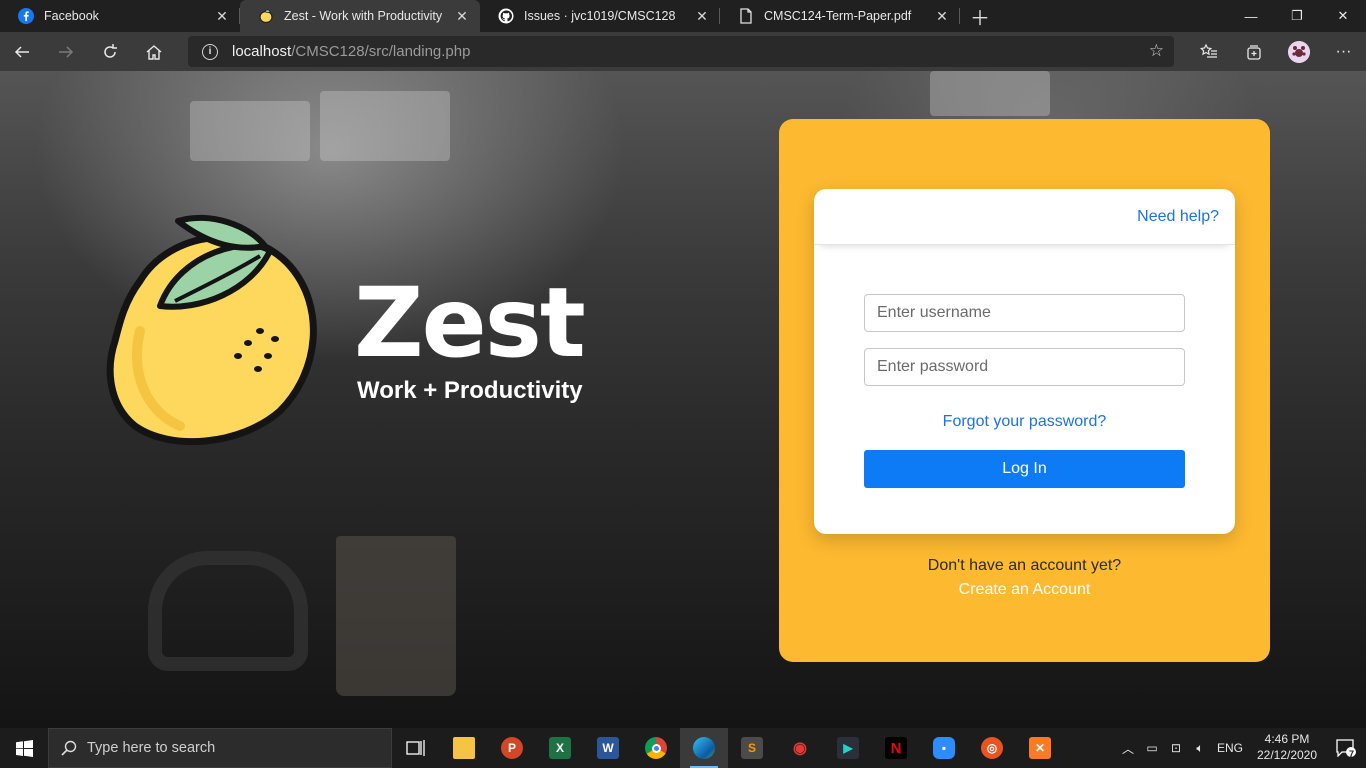 This screenshot has height=768, width=1366. Describe the element at coordinates (1343, 16) in the screenshot. I see `close-window-button: ✕` at that location.